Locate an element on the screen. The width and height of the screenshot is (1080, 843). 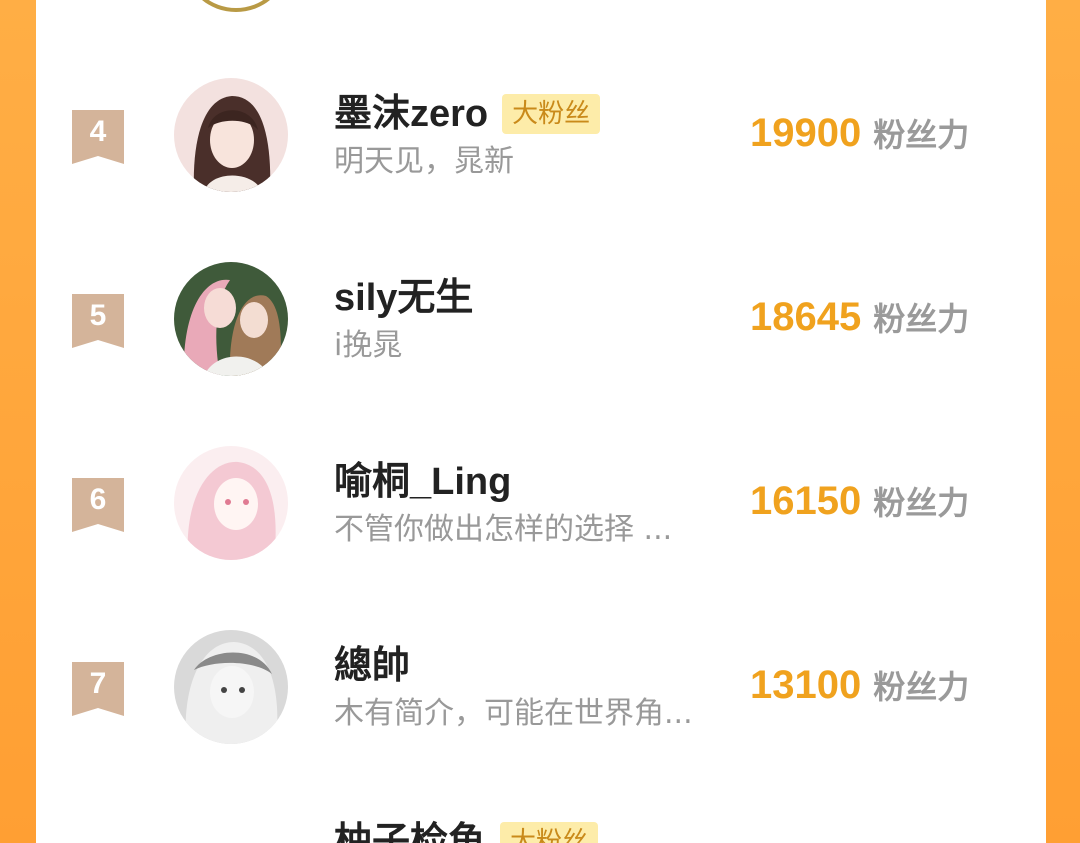
user-bio: i挽晁 is located at coordinates (368, 345).